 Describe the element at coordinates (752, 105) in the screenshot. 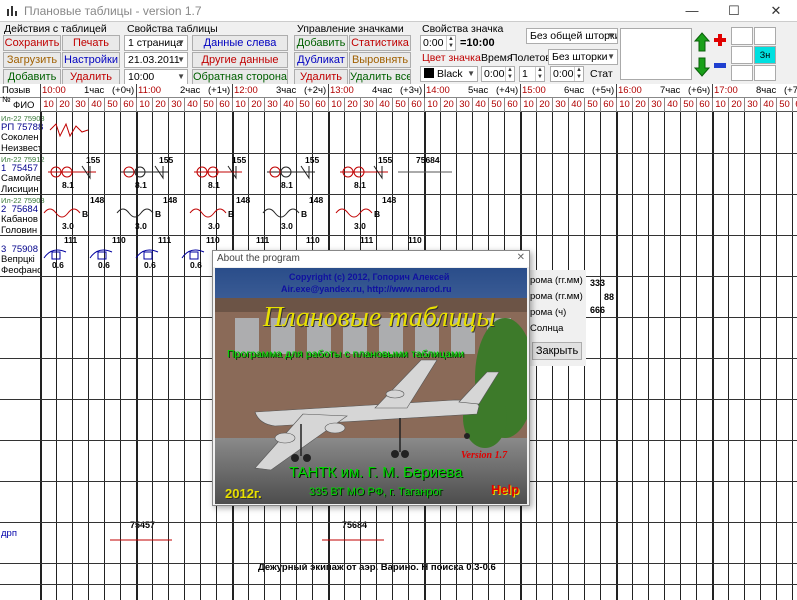

I see `minute-cell: 30` at that location.